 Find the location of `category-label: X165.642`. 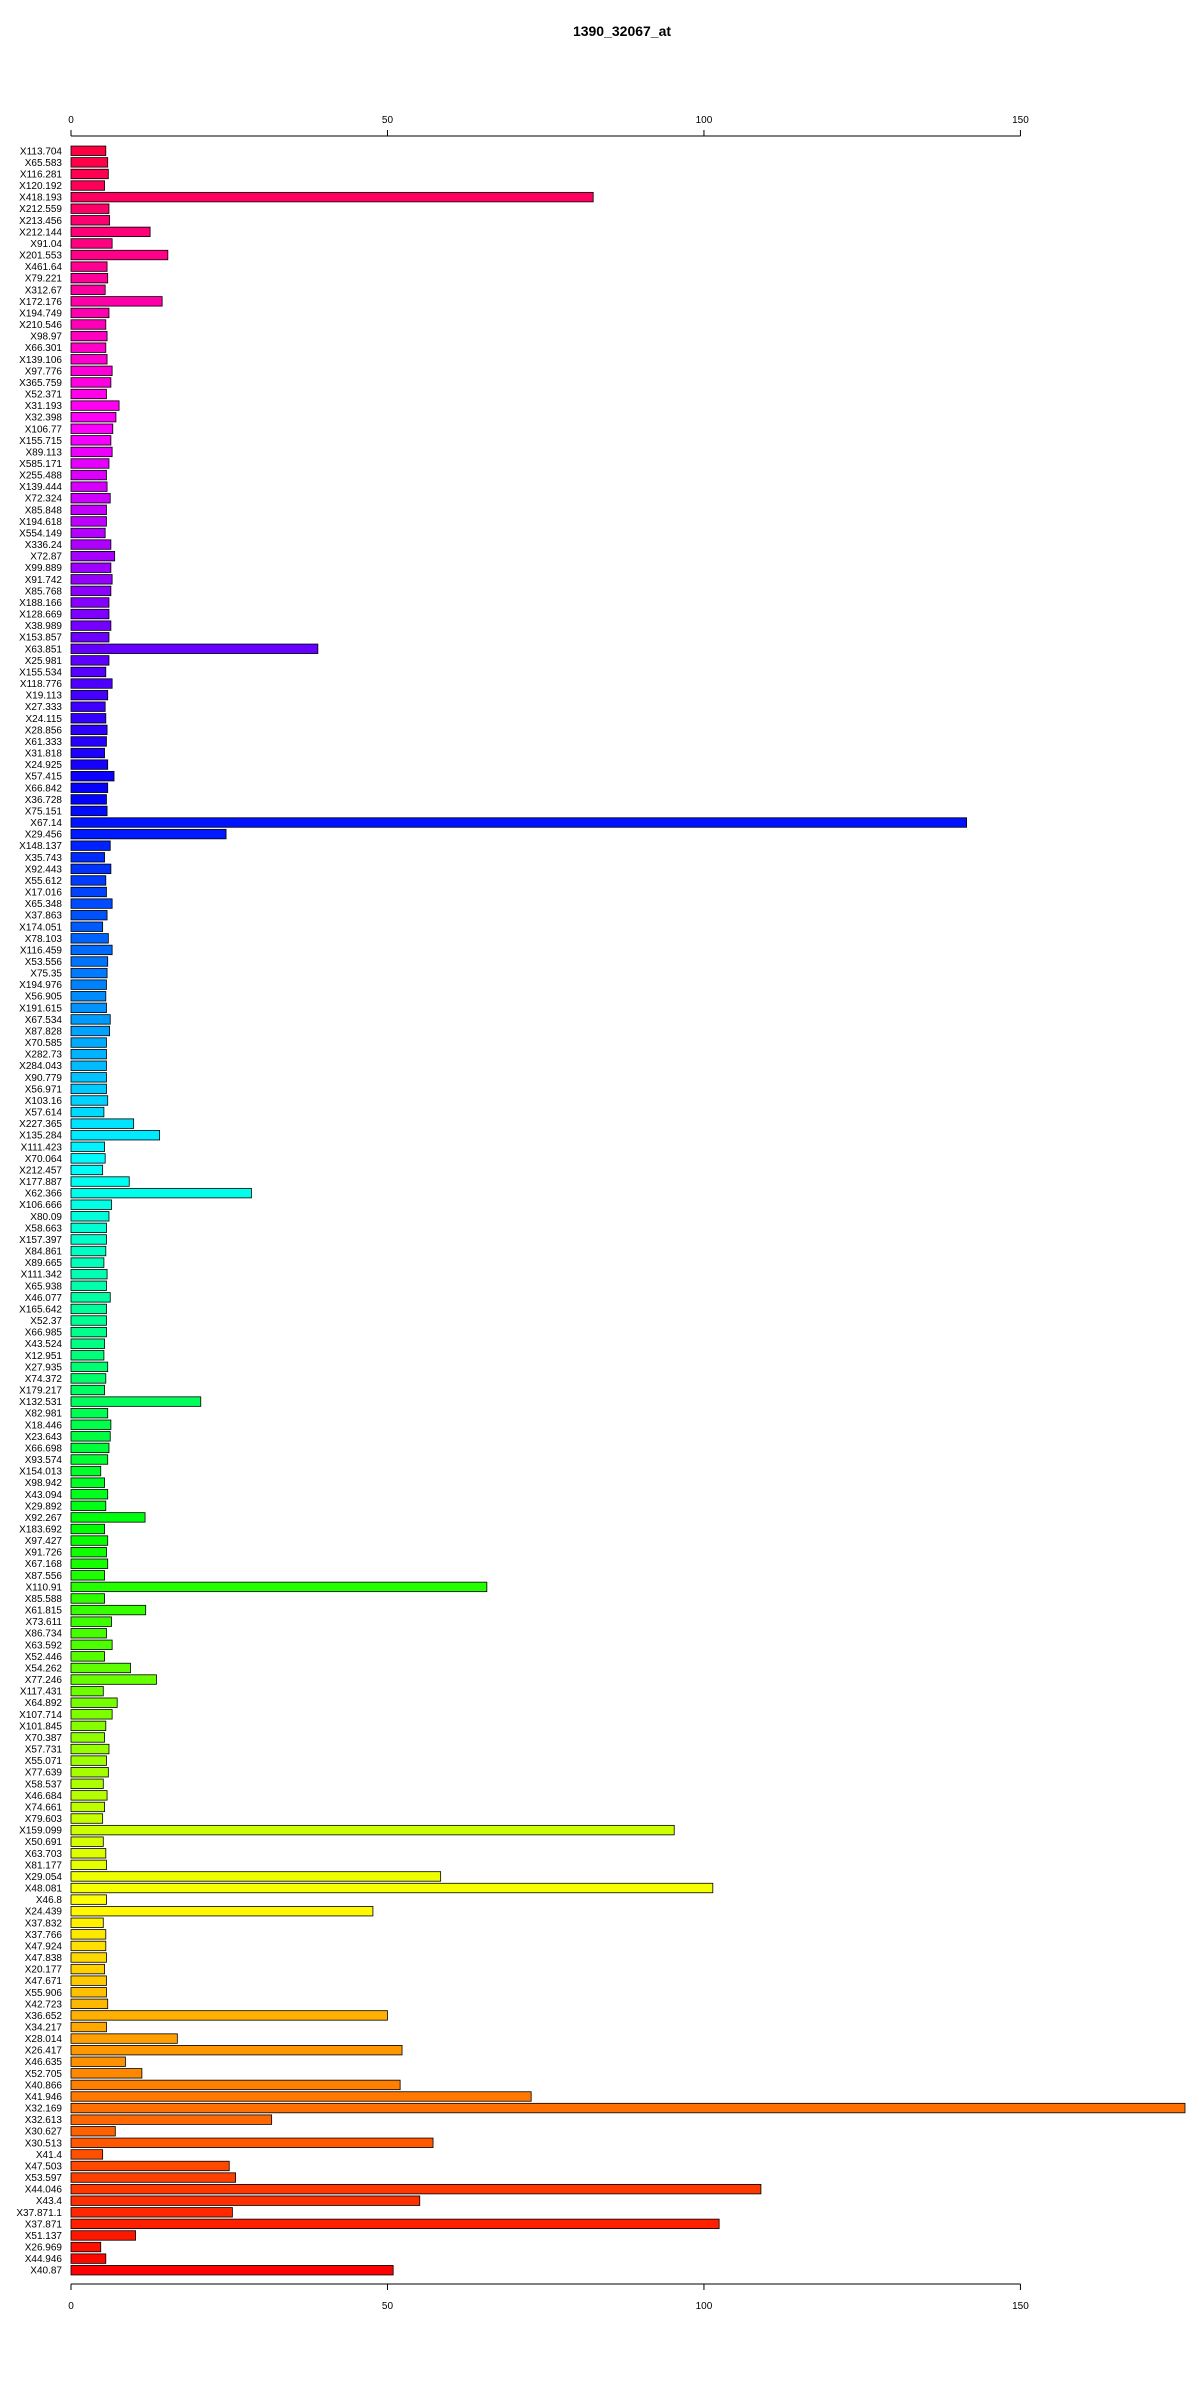

category-label: X165.642 is located at coordinates (40, 1309).